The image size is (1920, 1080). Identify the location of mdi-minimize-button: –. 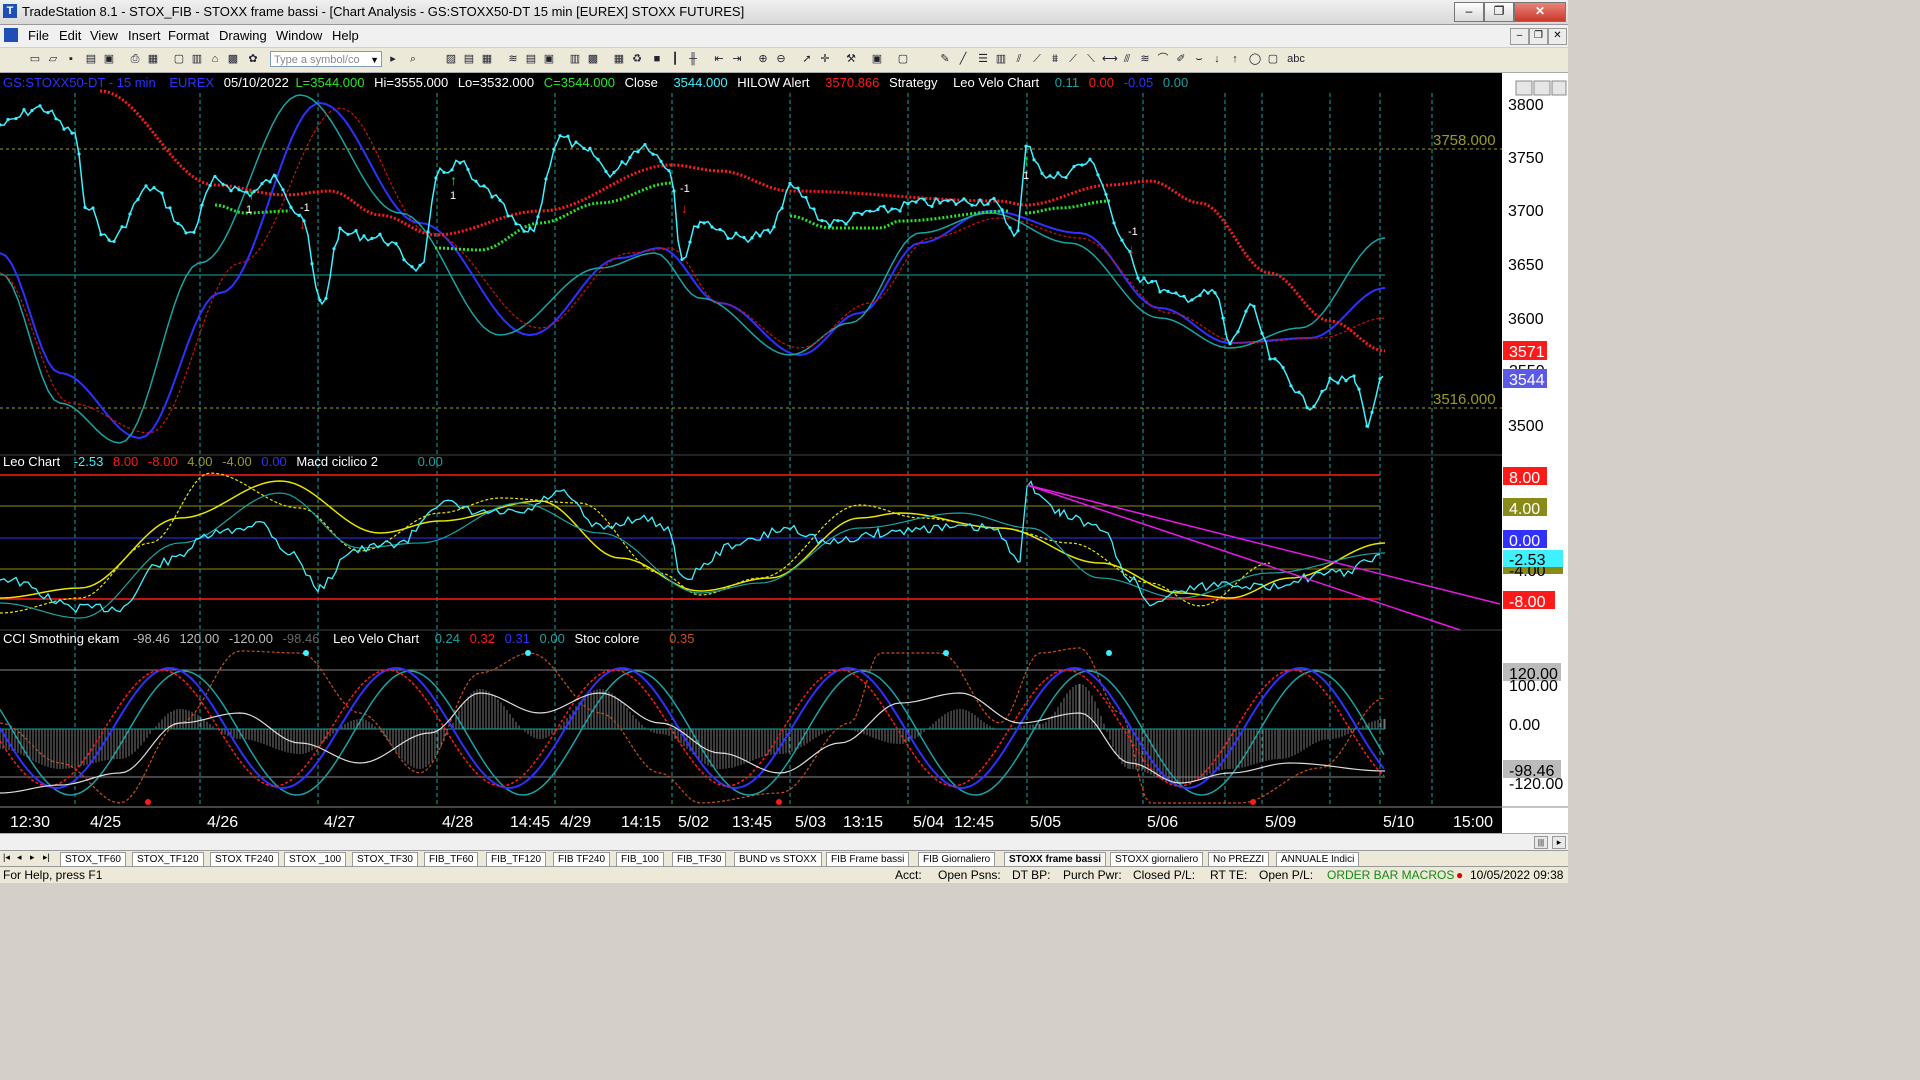
(1519, 36).